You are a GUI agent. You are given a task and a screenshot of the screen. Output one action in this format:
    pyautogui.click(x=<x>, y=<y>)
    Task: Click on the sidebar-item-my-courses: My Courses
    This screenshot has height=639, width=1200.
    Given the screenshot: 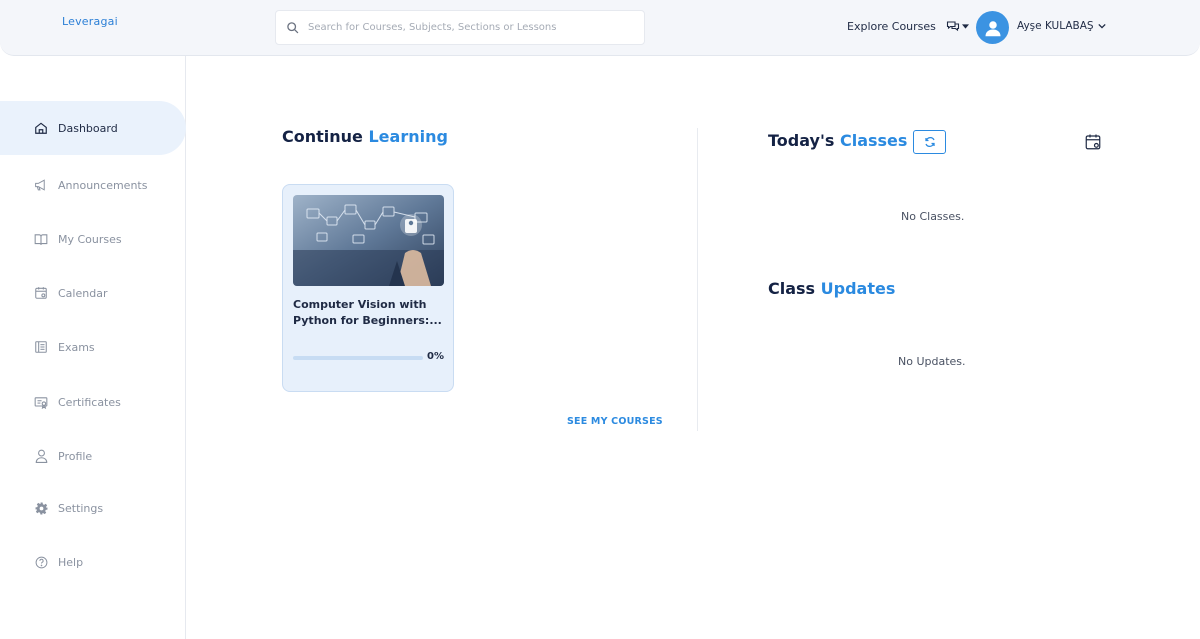 What is the action you would take?
    pyautogui.click(x=93, y=239)
    